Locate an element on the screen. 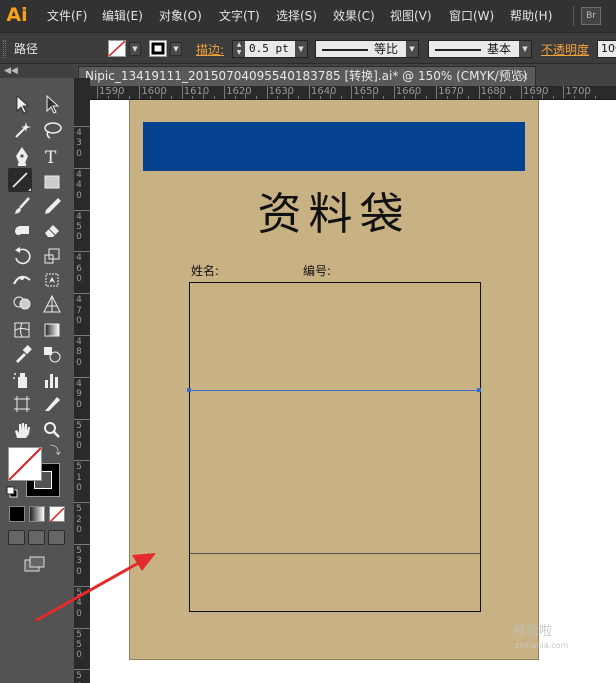  menu-edit: 编辑(E) is located at coordinates (122, 16).